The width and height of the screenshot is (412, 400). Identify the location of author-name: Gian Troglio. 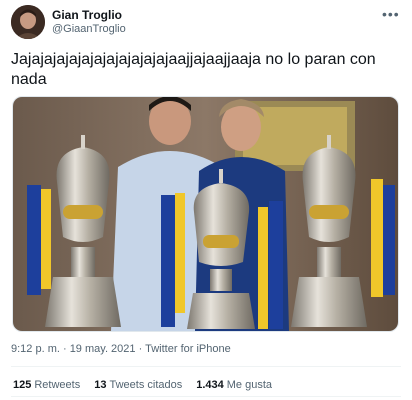
(87, 15).